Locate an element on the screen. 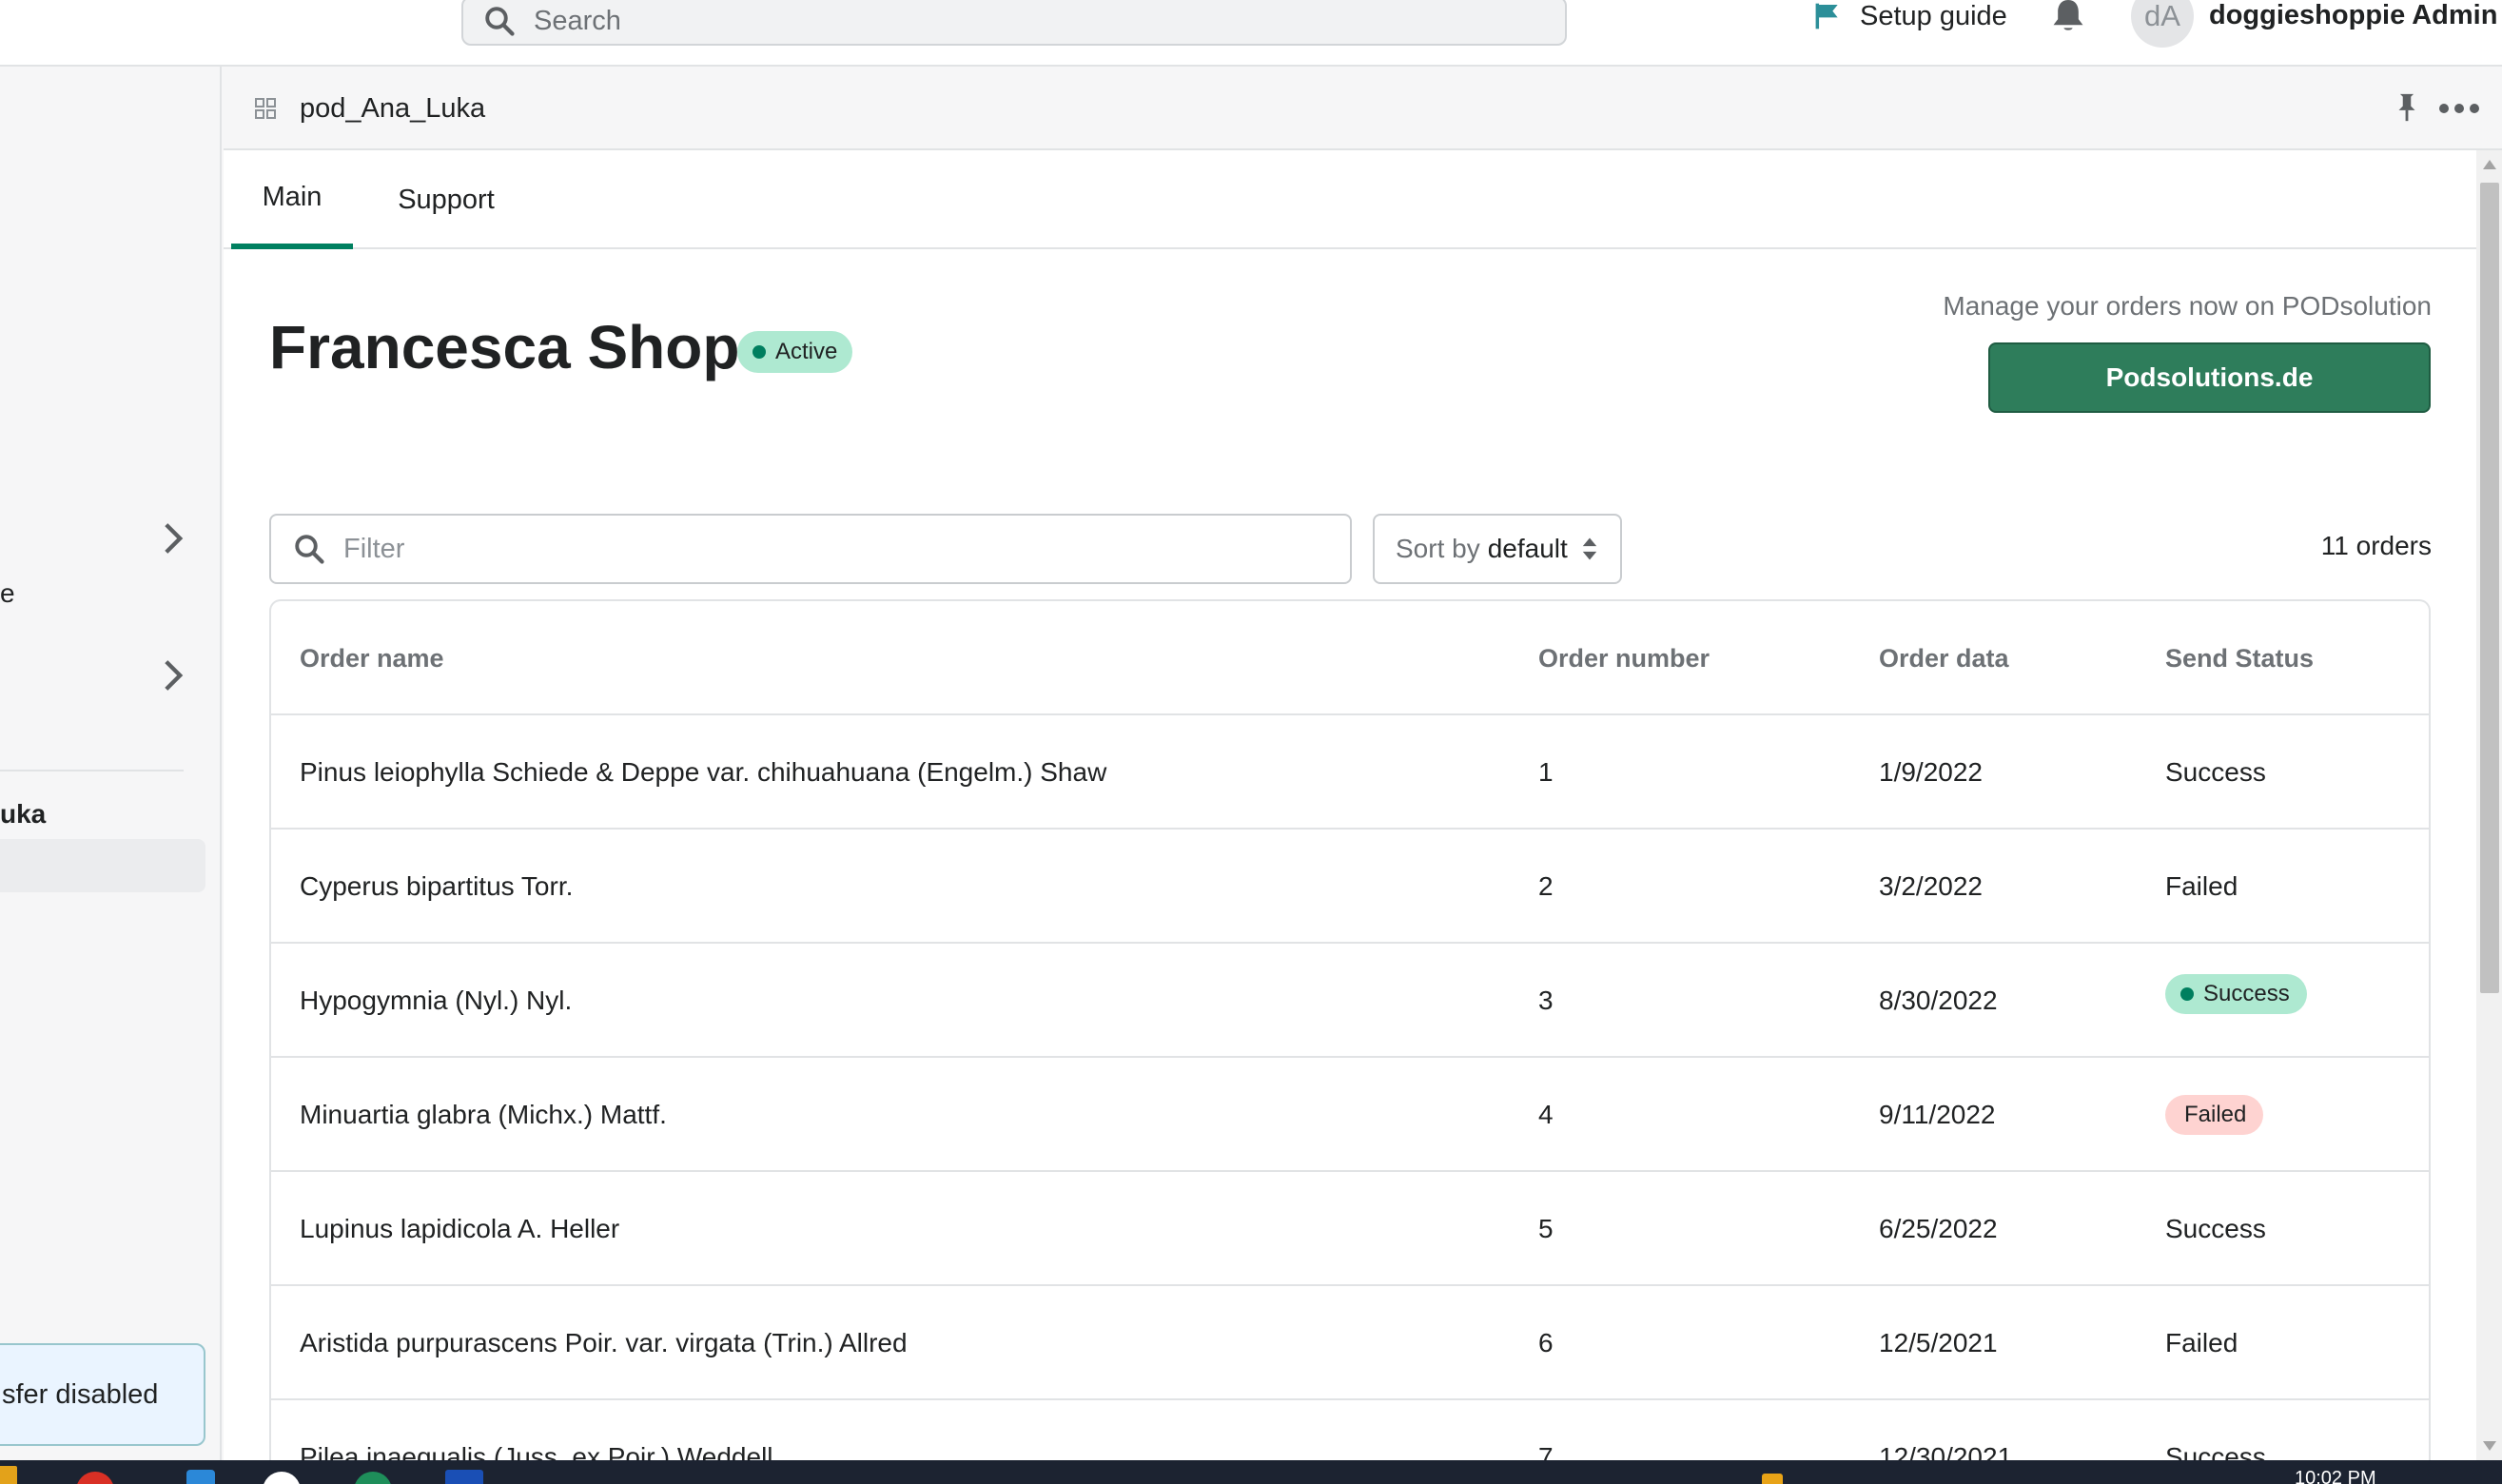 The image size is (2502, 1484). column-header-order-number: Order number is located at coordinates (1624, 658).